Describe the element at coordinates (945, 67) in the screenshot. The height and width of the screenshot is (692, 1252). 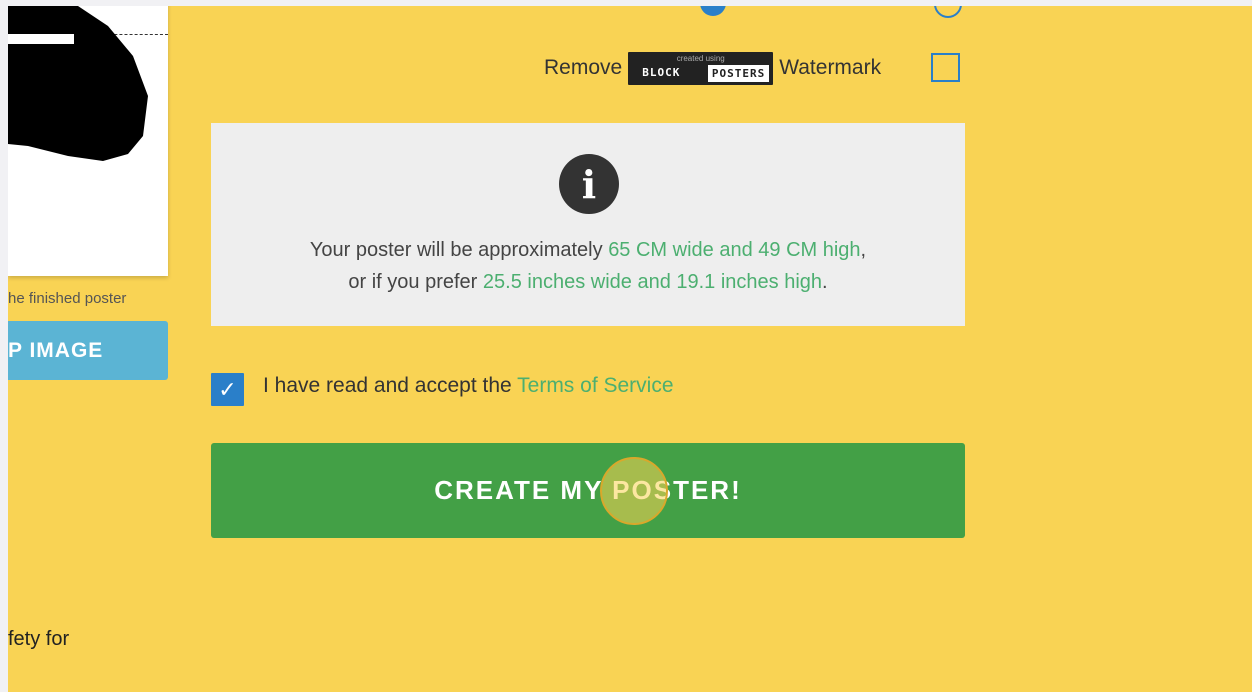
I see `remove-watermark-checkbox` at that location.